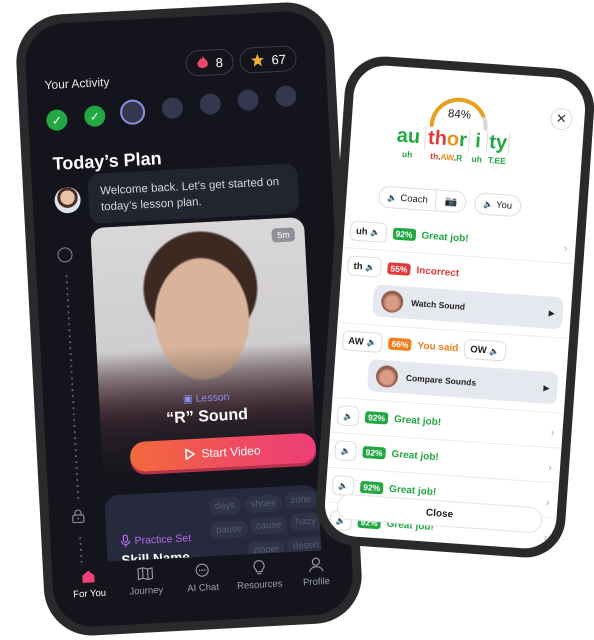  I want to click on practice-word: cause, so click(268, 526).